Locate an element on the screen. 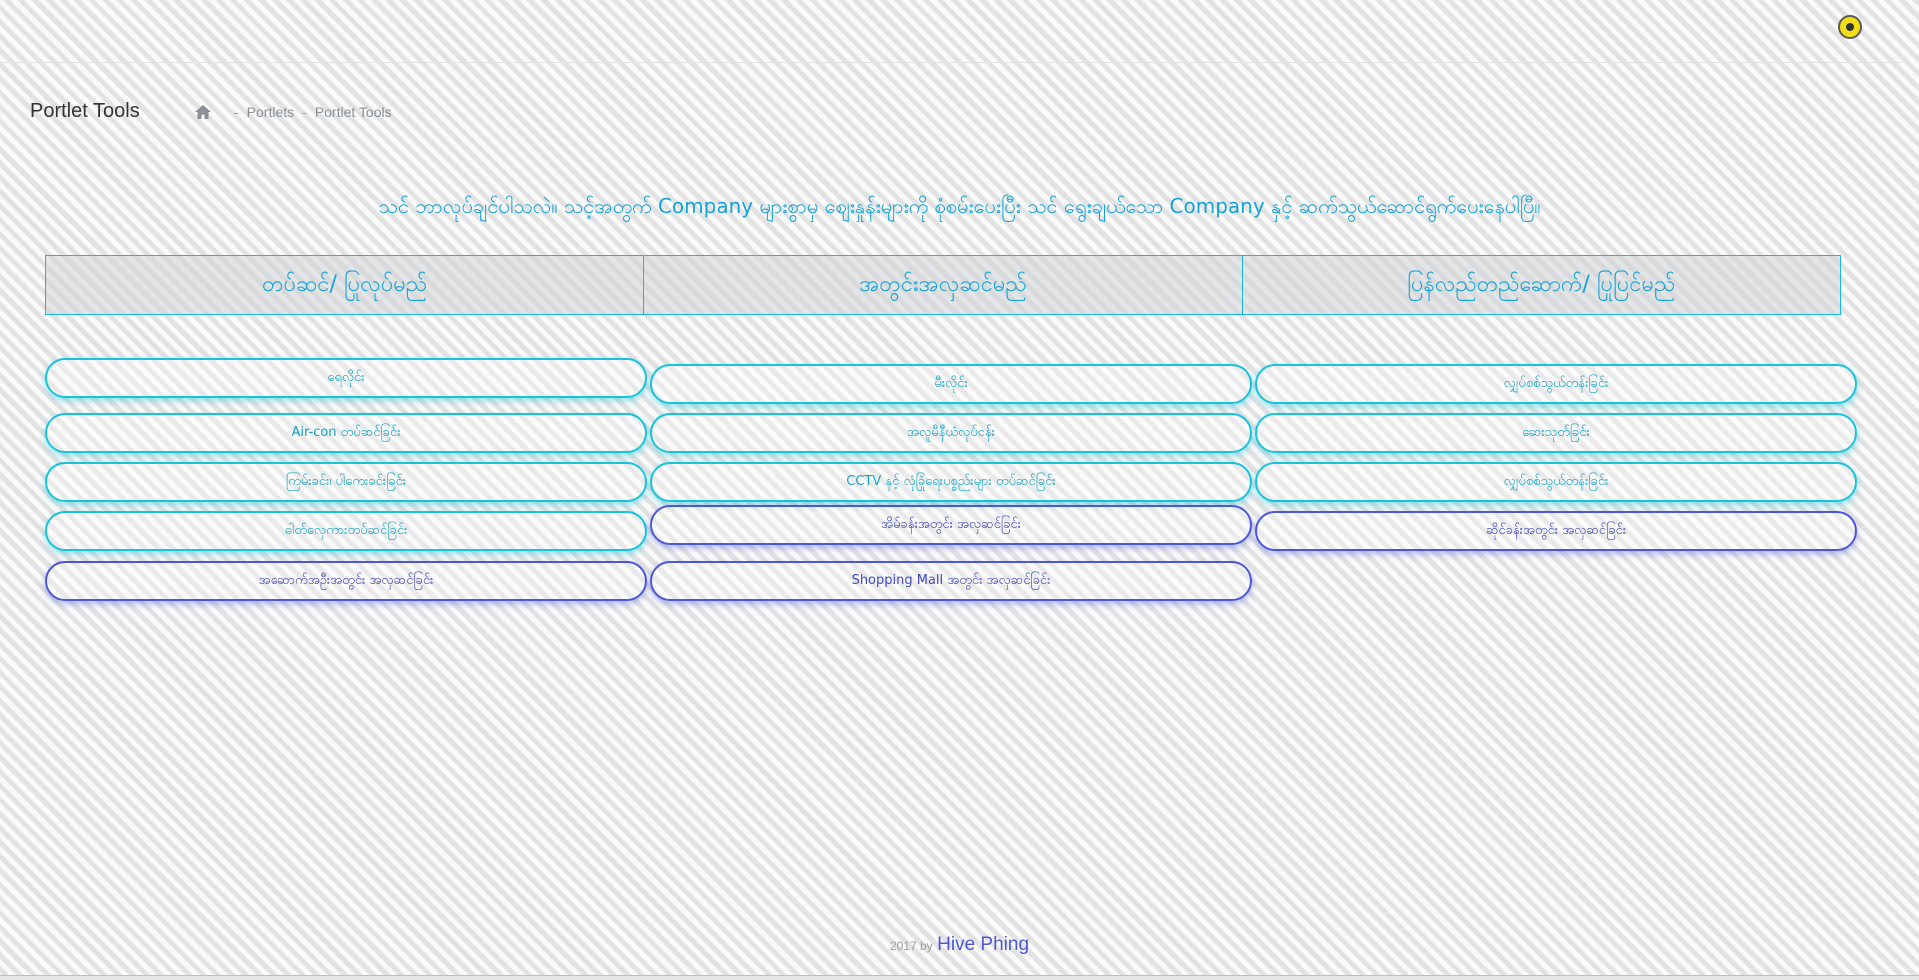 This screenshot has height=980, width=1919. breadcrumb-item-portlet-tools: Portlet Tools is located at coordinates (353, 112).